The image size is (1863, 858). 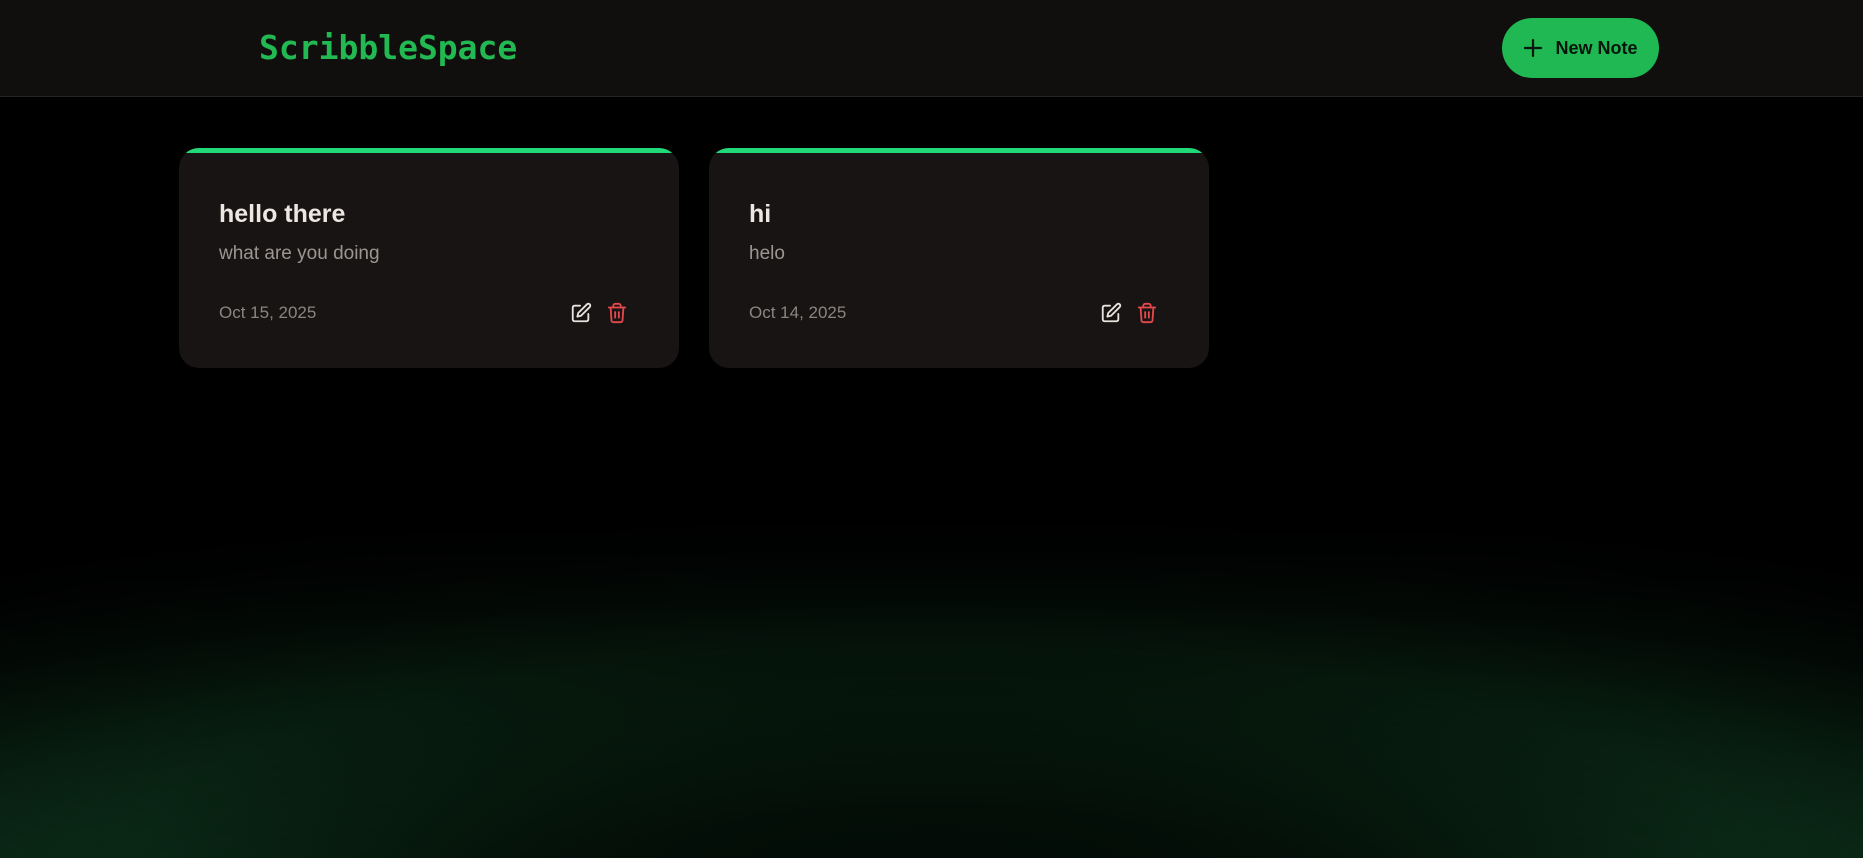 What do you see at coordinates (931, 48) in the screenshot?
I see `app-header: ScribbleSpace New Note` at bounding box center [931, 48].